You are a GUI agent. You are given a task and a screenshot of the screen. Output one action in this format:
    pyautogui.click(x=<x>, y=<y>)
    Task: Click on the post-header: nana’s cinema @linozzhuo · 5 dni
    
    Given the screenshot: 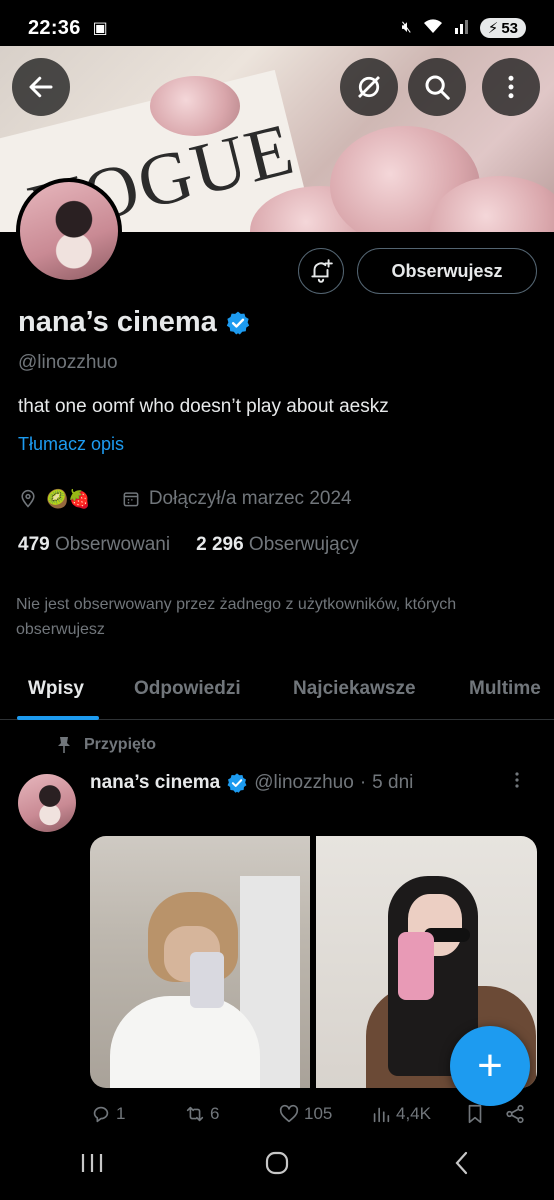 What is the action you would take?
    pyautogui.click(x=251, y=783)
    